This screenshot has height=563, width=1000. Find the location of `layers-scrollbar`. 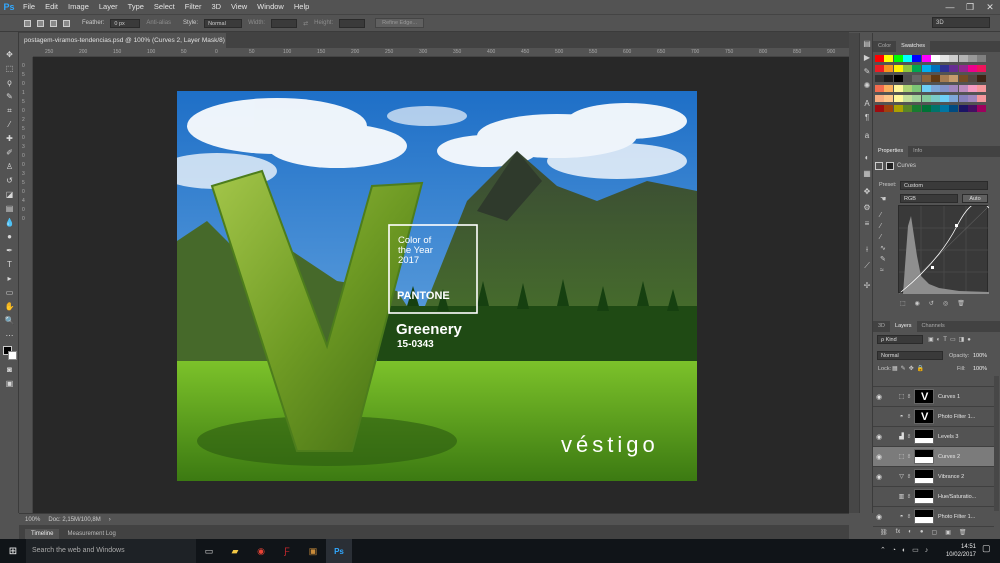

layers-scrollbar is located at coordinates (996, 443).